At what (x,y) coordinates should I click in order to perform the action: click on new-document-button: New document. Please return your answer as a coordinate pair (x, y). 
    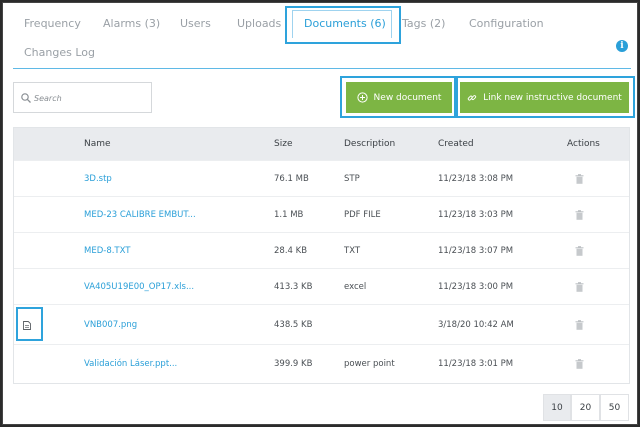
    Looking at the image, I should click on (399, 97).